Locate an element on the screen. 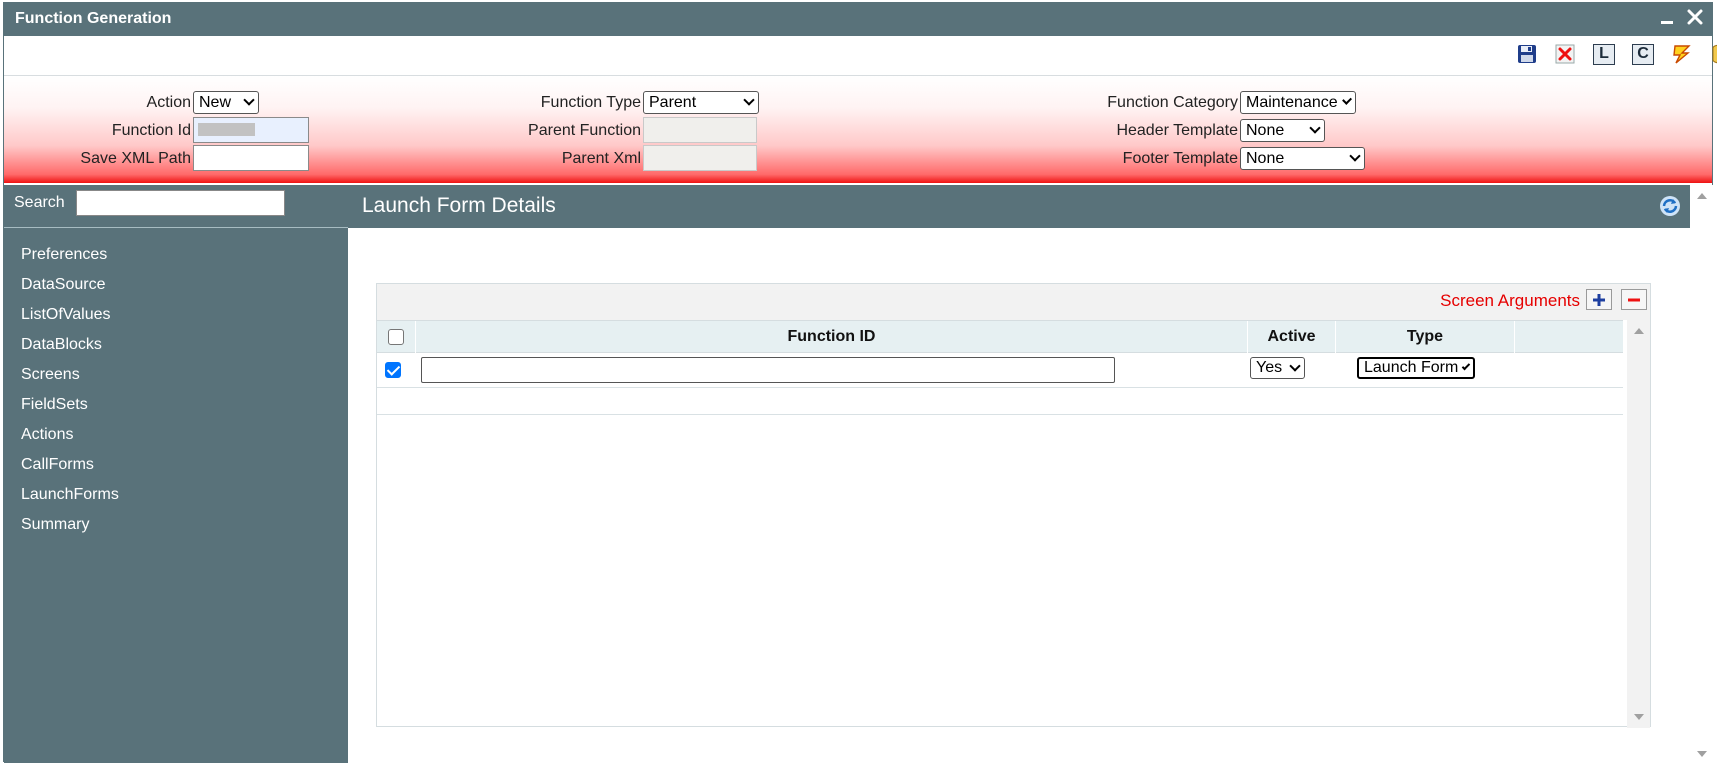  c-button: C is located at coordinates (1643, 54).